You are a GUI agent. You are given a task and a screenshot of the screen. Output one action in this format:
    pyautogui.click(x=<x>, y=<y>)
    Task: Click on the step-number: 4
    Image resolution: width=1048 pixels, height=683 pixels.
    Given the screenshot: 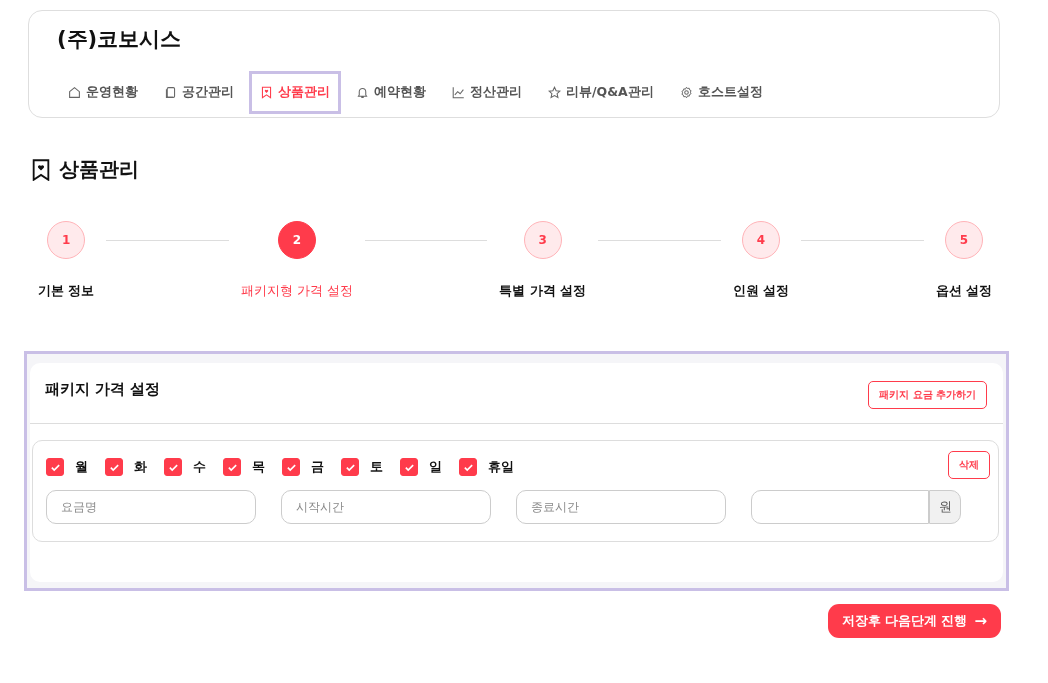 What is the action you would take?
    pyautogui.click(x=760, y=240)
    